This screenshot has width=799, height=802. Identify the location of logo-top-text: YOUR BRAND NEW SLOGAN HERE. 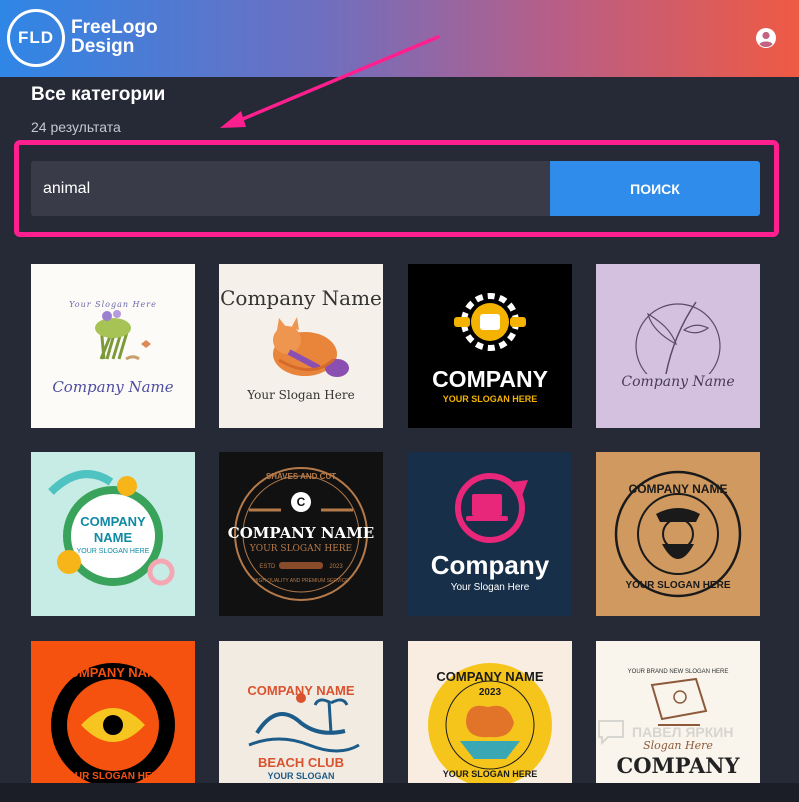
(678, 672).